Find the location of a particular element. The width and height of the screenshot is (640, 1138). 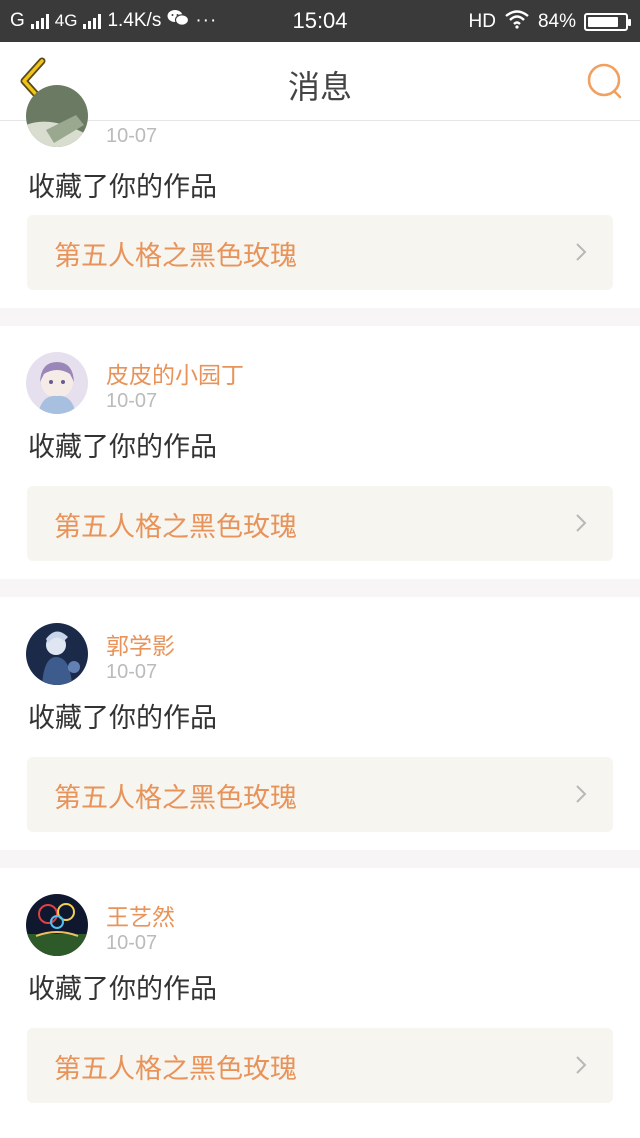

search-button is located at coordinates (605, 81).